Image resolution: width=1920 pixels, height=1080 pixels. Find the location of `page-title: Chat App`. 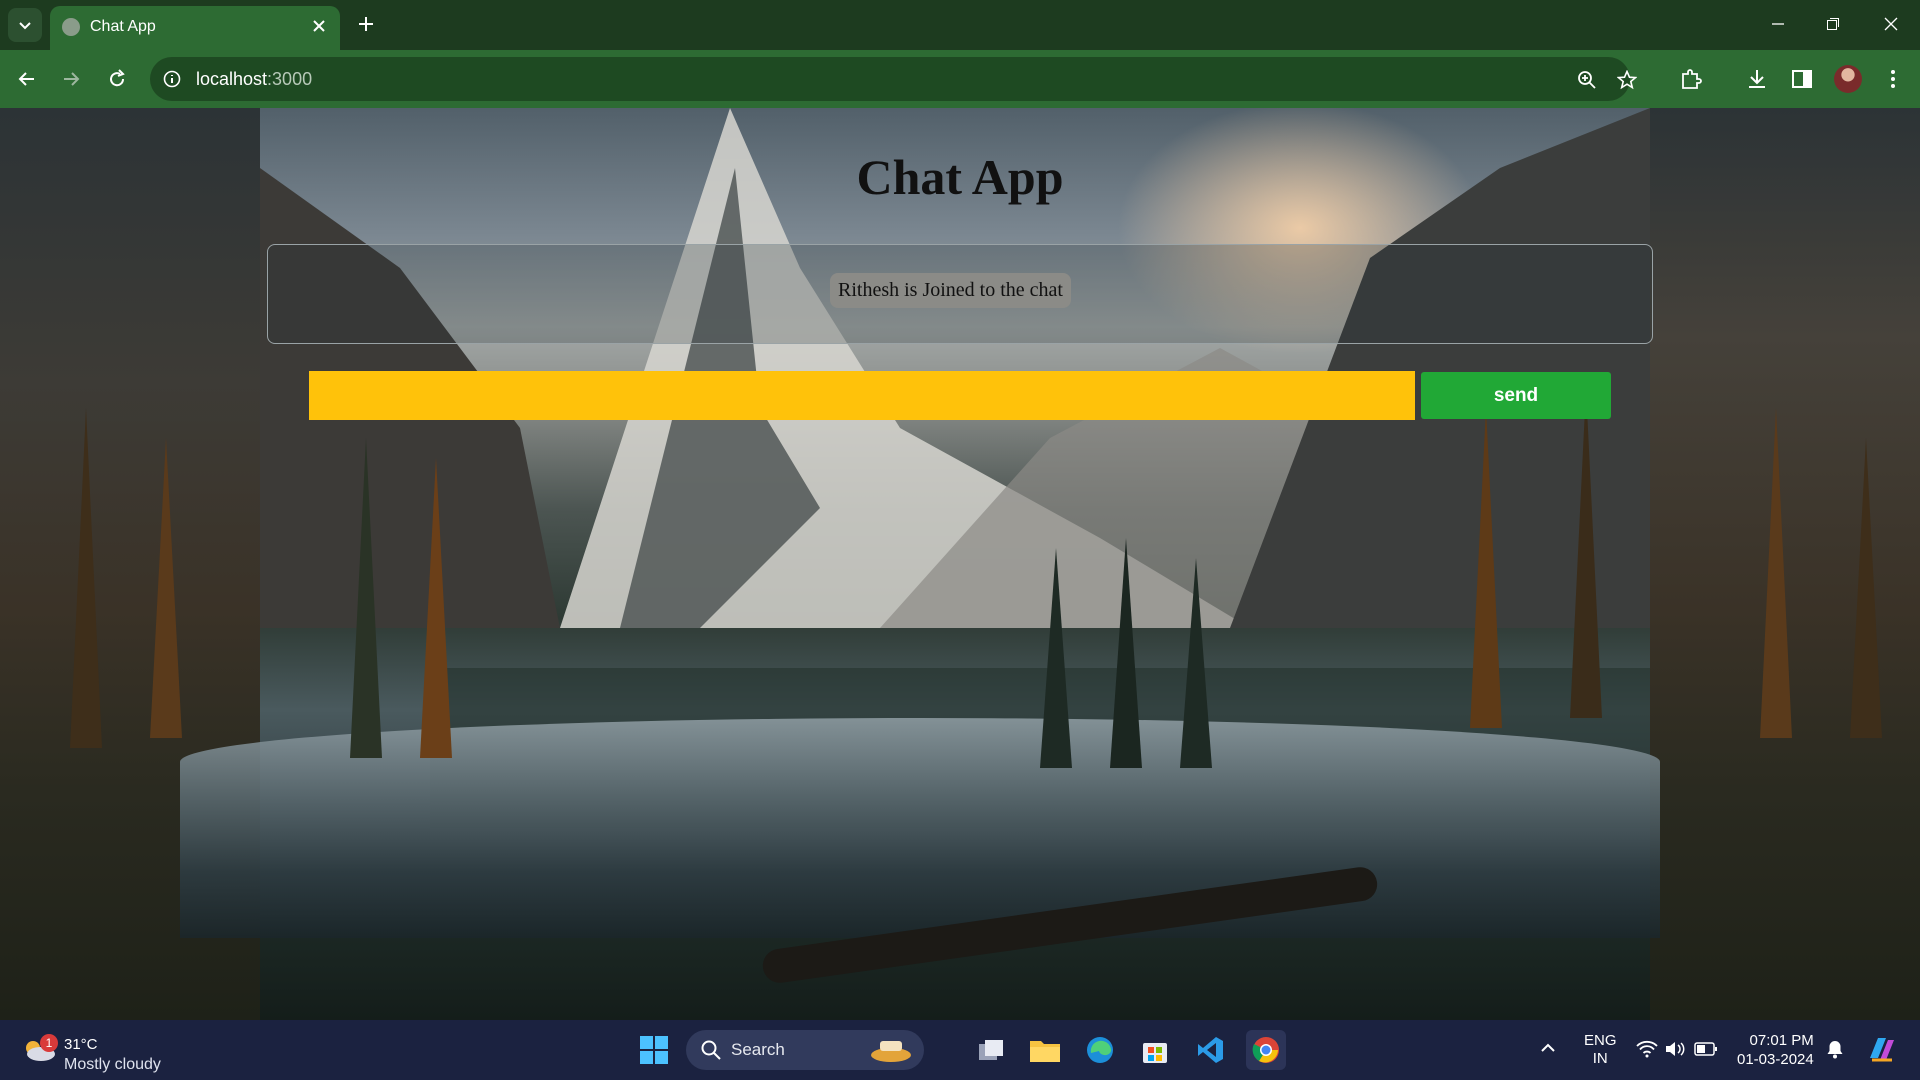

page-title: Chat App is located at coordinates (960, 177).